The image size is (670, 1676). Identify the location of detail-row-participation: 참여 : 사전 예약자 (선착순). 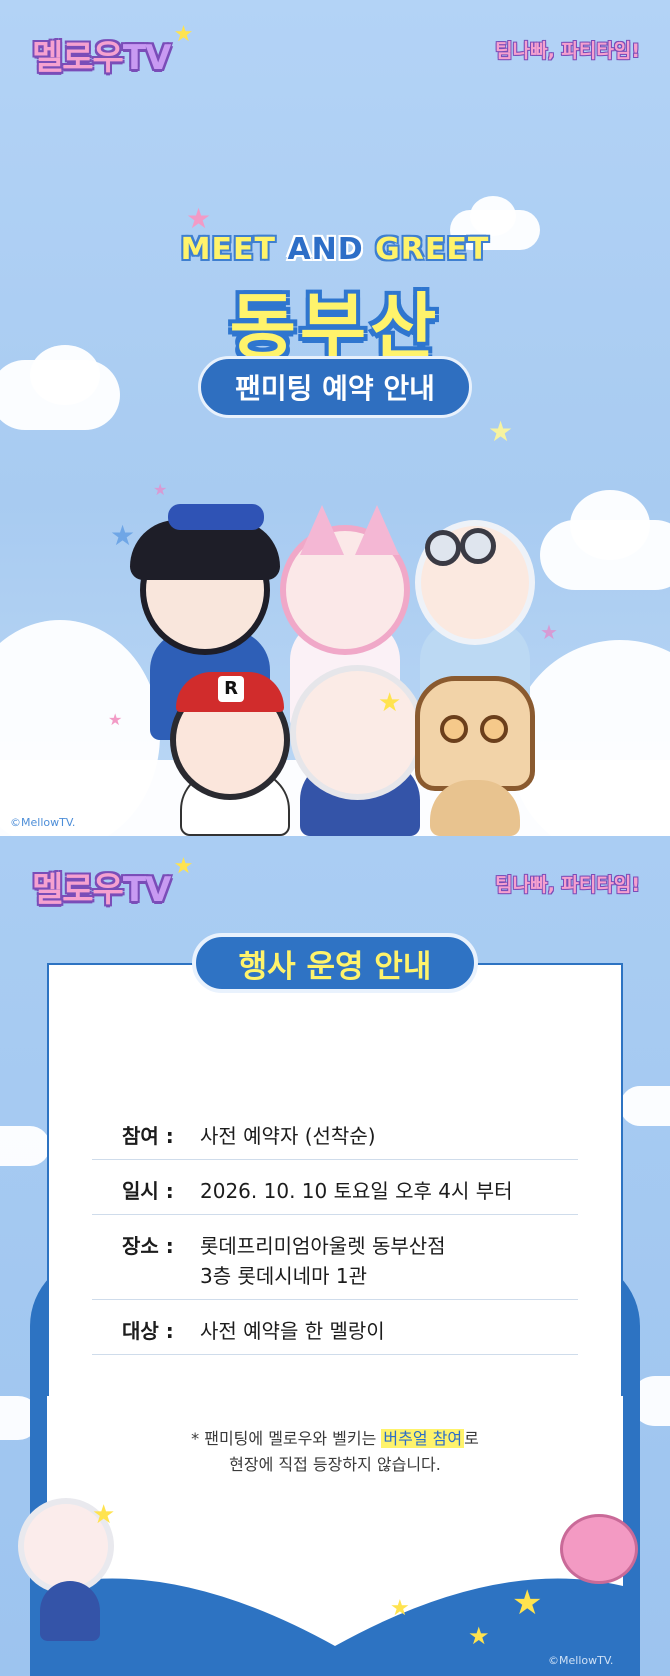
(335, 1137).